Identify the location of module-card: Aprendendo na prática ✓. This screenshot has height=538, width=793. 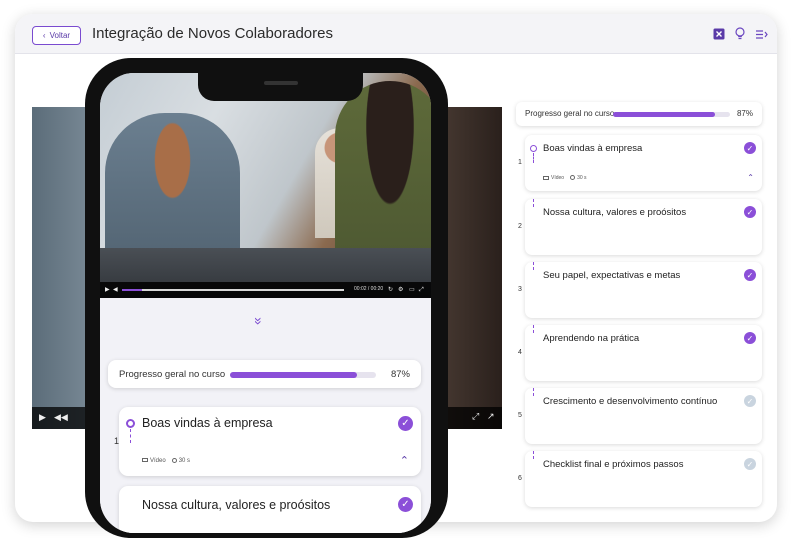
(643, 353).